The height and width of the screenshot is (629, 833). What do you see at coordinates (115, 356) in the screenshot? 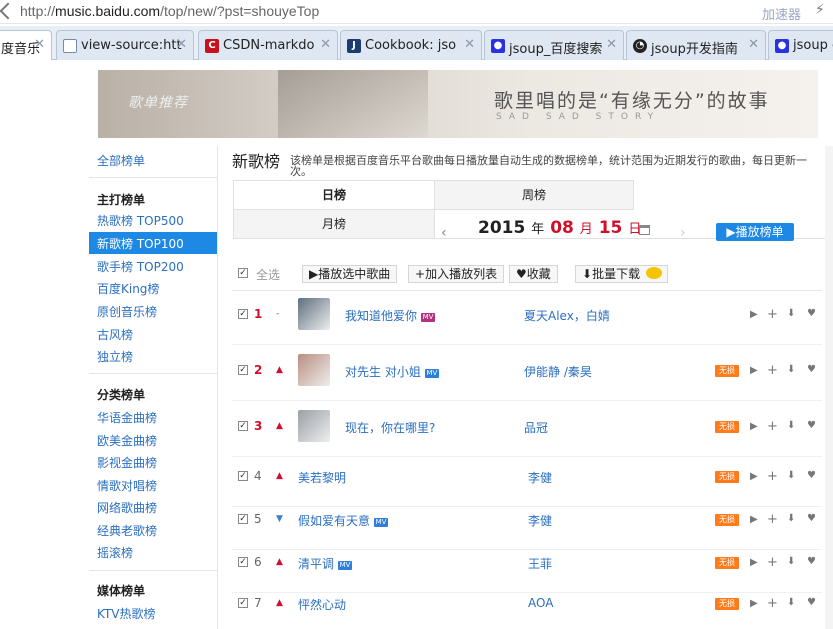
I see `sidebar-item: 独立榜` at bounding box center [115, 356].